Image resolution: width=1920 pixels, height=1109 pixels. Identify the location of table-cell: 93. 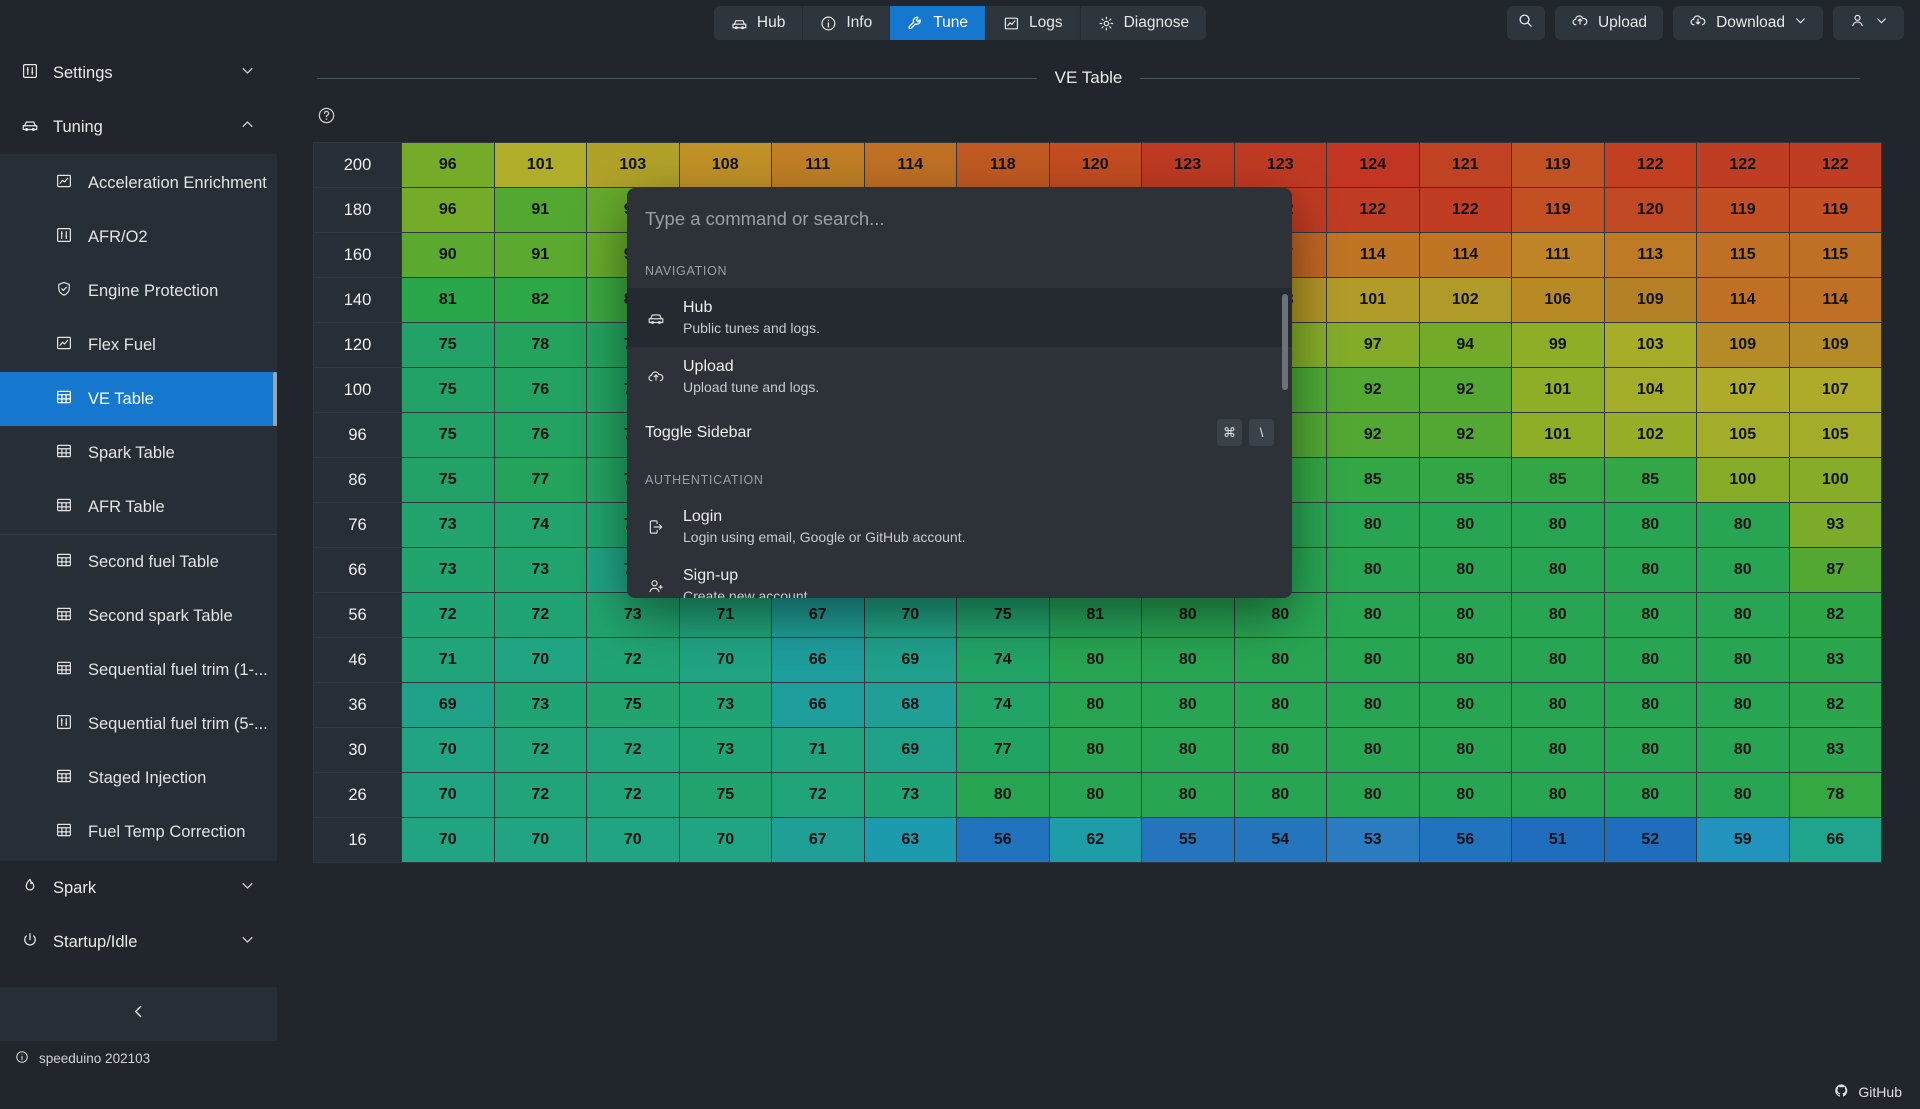
(1835, 525).